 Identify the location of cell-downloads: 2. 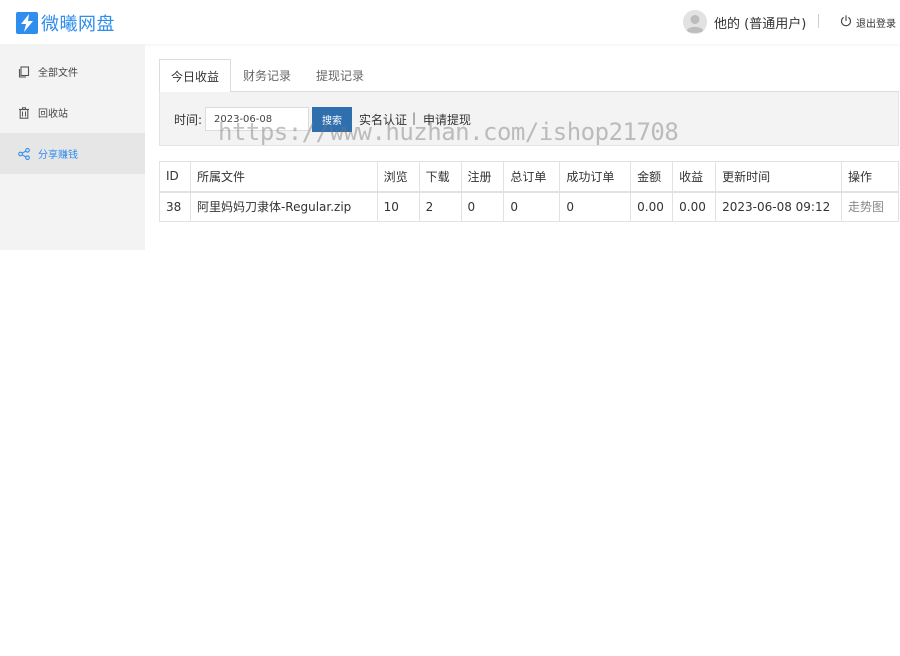
(440, 206).